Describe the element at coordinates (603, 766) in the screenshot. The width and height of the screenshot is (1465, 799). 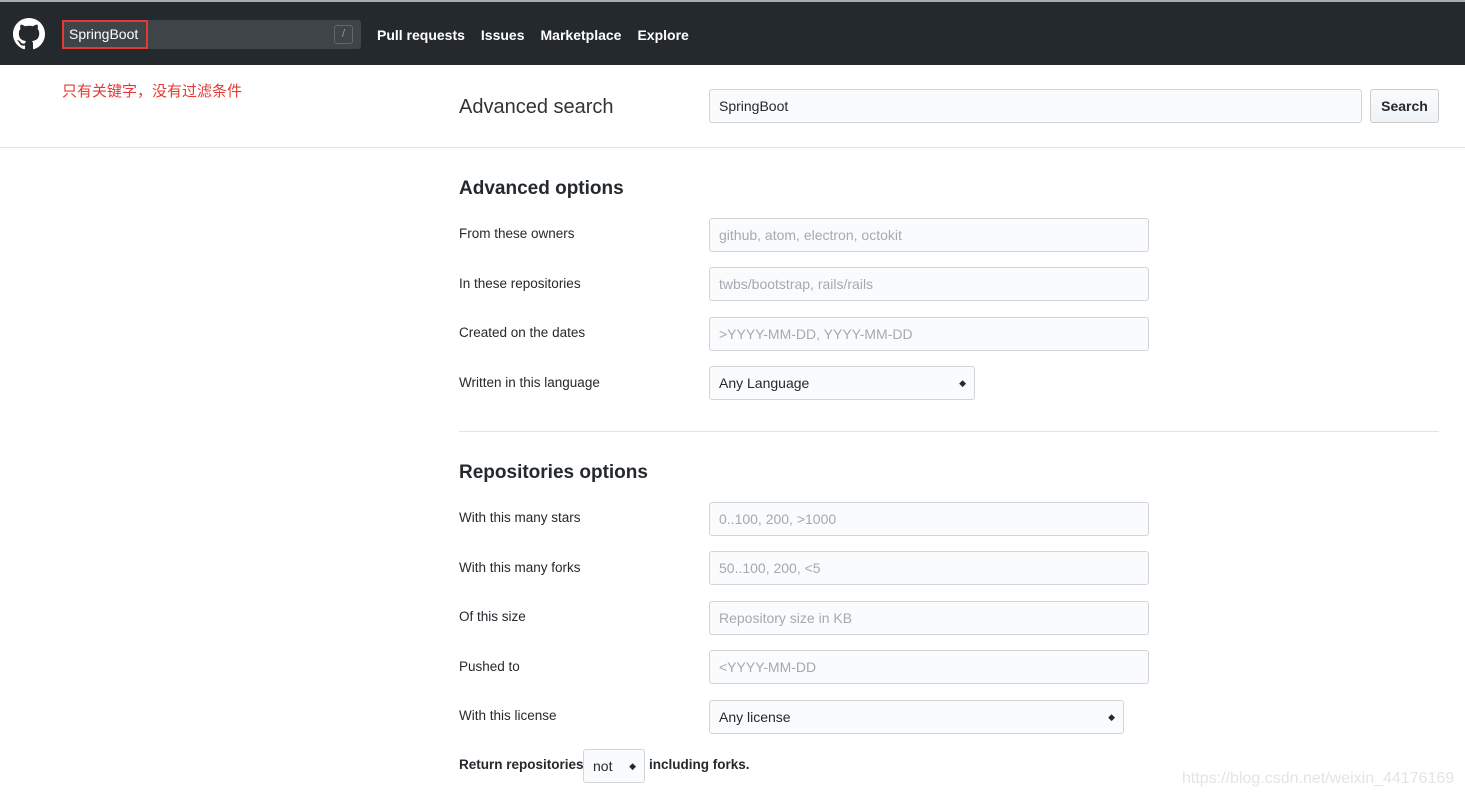
I see `forks-value: not` at that location.